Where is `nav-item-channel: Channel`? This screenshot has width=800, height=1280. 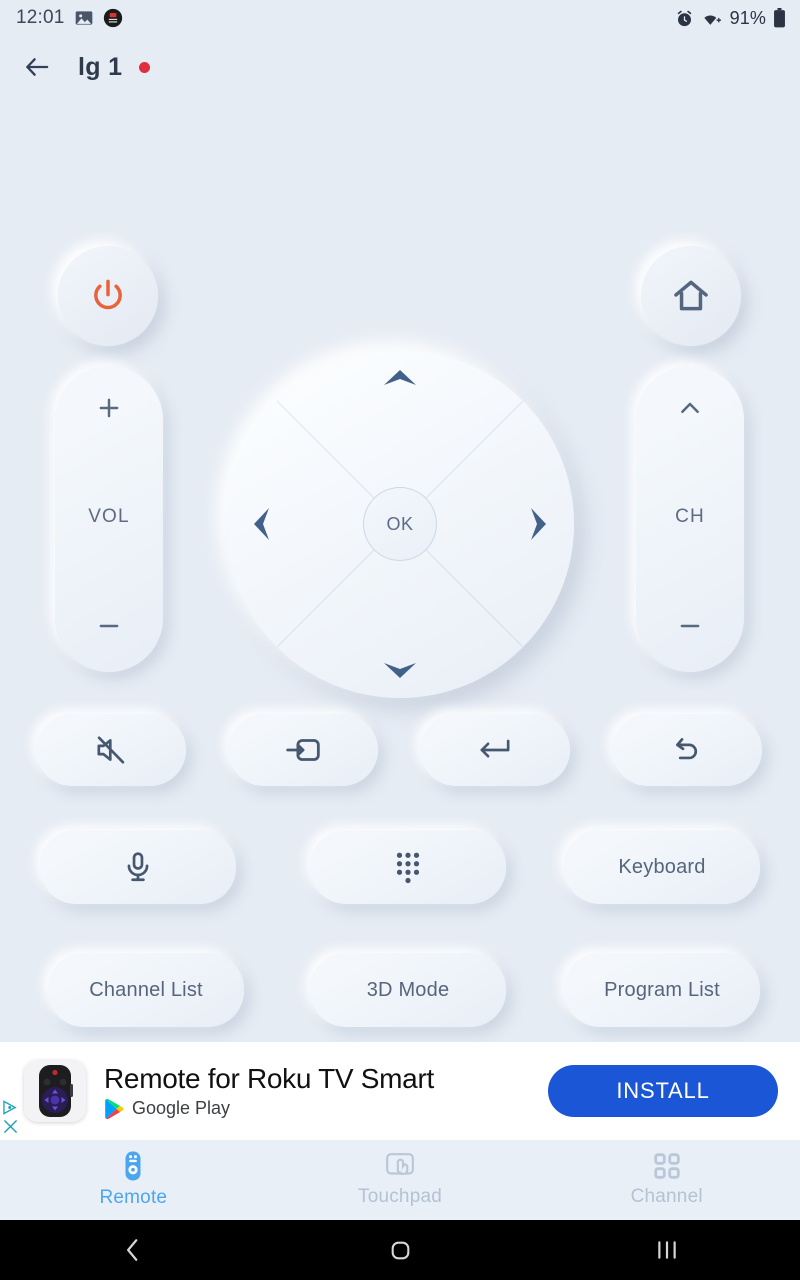
nav-item-channel: Channel is located at coordinates (666, 1180).